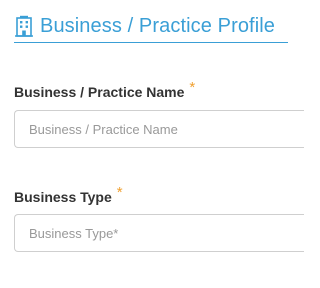 The width and height of the screenshot is (320, 288). Describe the element at coordinates (159, 233) in the screenshot. I see `business-type-input` at that location.